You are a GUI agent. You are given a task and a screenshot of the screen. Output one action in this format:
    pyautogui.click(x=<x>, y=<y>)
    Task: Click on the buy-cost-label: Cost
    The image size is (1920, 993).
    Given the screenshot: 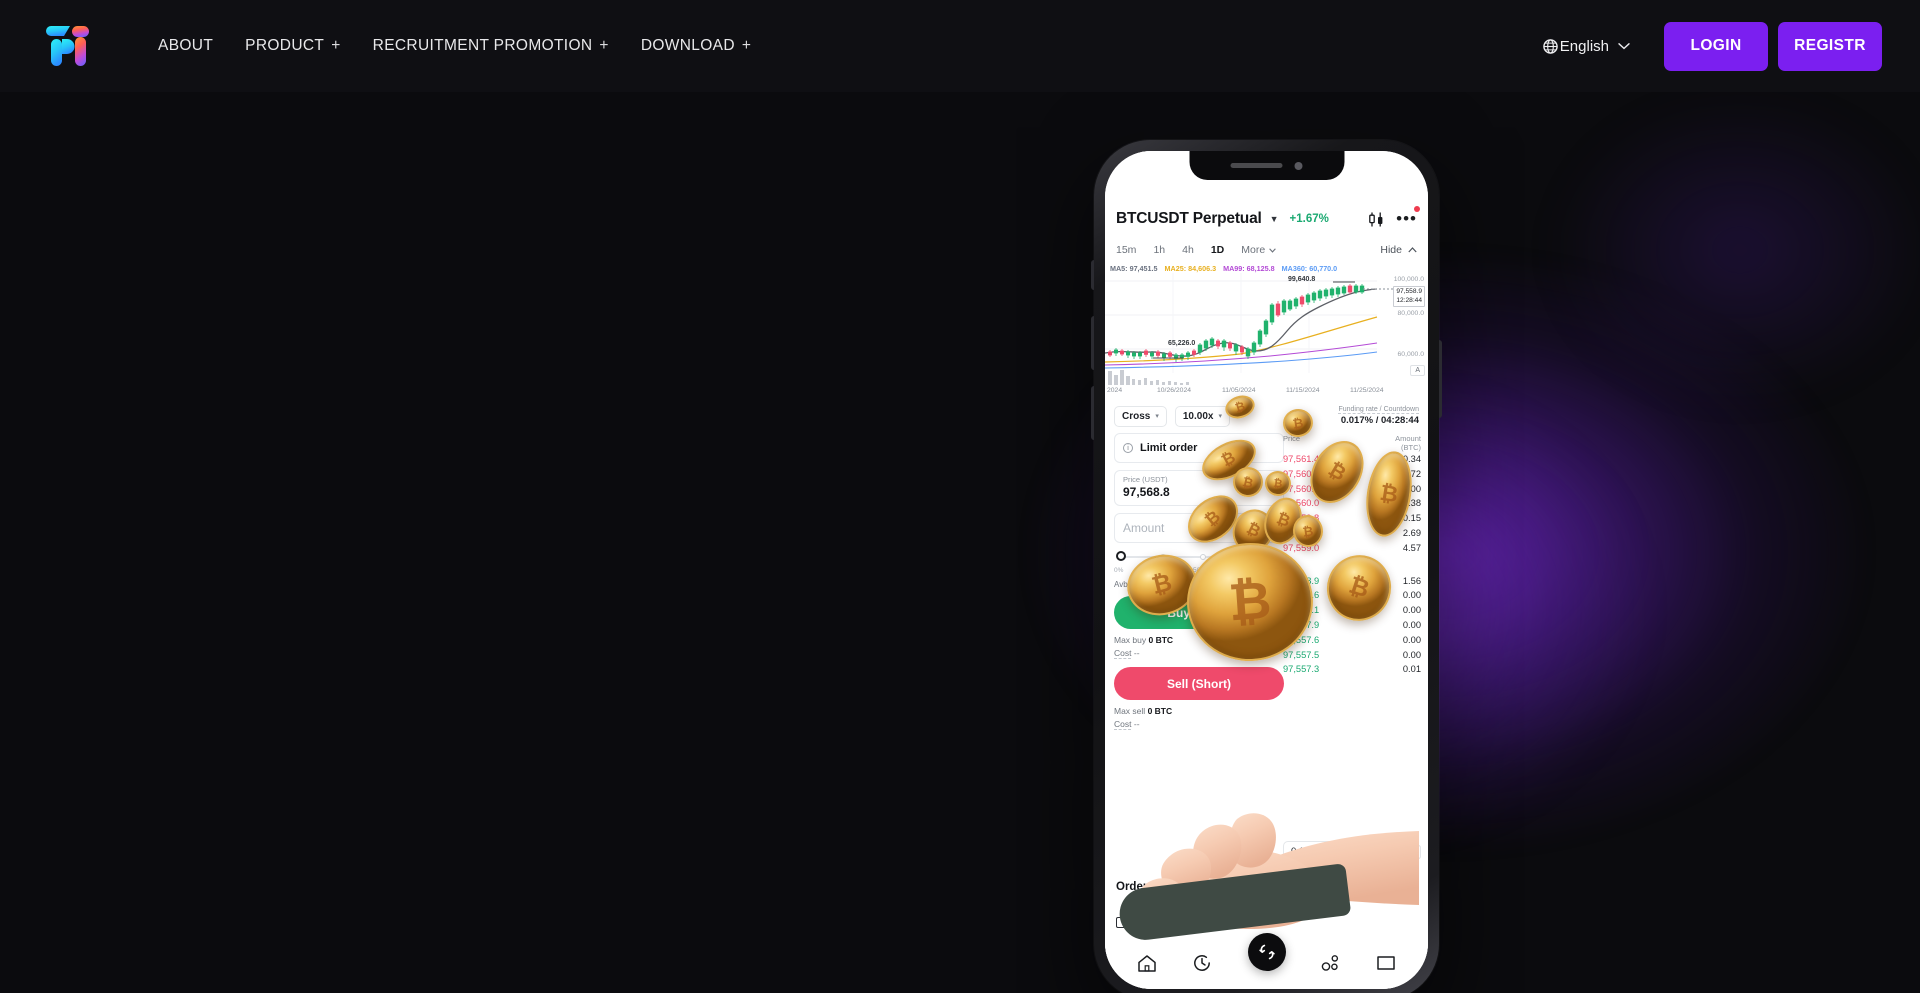 What is the action you would take?
    pyautogui.click(x=1123, y=653)
    